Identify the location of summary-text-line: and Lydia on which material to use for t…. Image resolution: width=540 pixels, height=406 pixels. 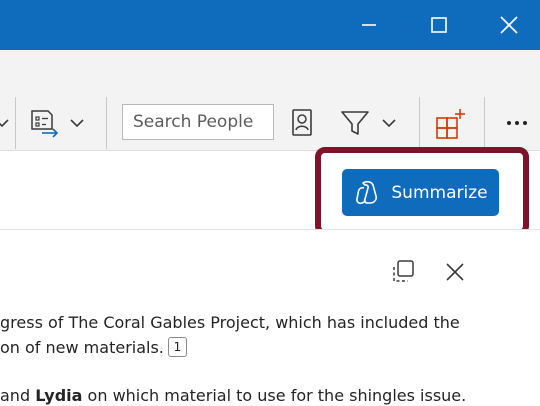
(233, 395).